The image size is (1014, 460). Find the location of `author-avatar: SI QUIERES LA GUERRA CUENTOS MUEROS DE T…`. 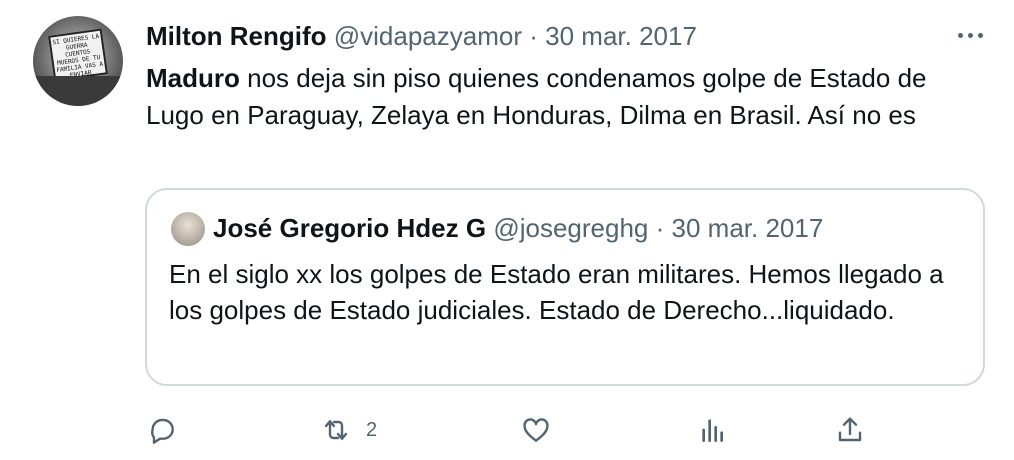

author-avatar: SI QUIERES LA GUERRA CUENTOS MUEROS DE T… is located at coordinates (78, 61).